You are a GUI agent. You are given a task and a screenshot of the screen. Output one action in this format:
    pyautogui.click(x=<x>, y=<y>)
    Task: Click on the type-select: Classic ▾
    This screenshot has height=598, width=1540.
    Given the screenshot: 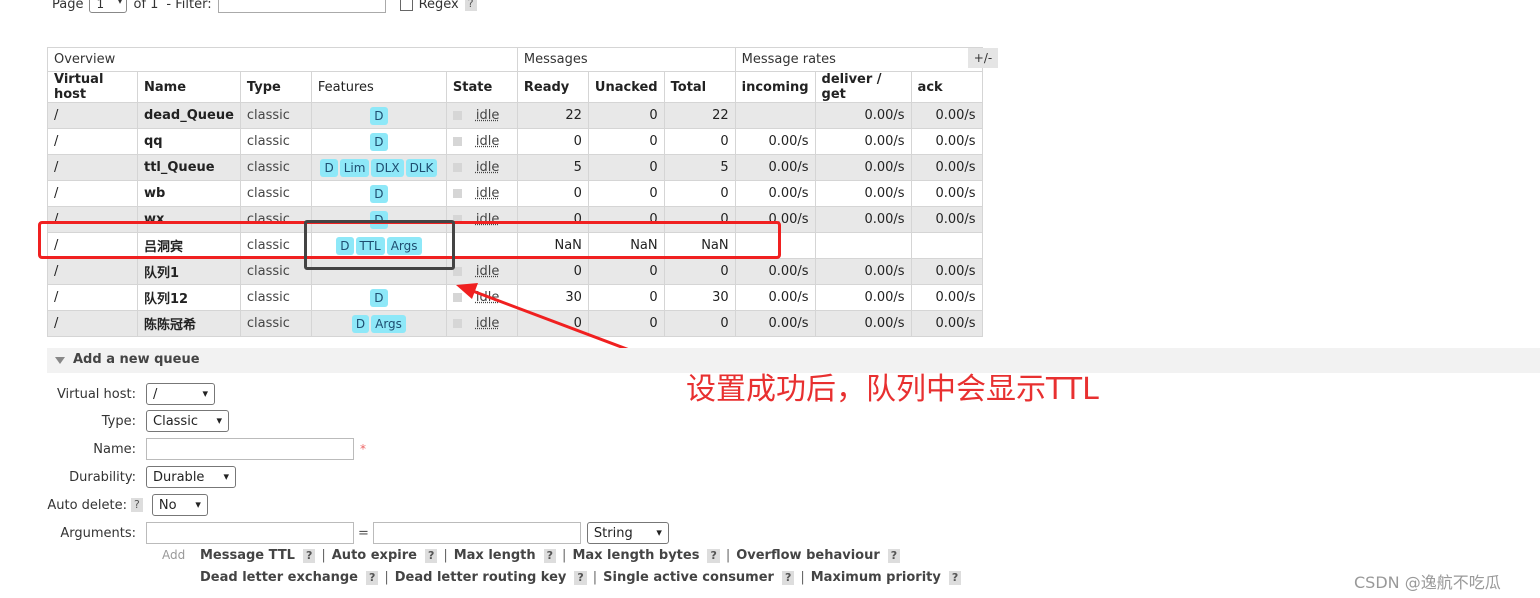 What is the action you would take?
    pyautogui.click(x=187, y=421)
    